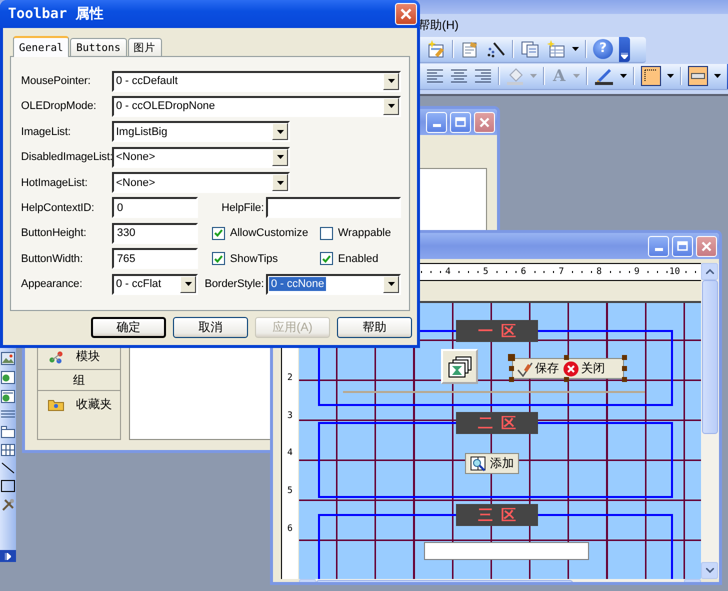 Image resolution: width=728 pixels, height=591 pixels. Describe the element at coordinates (55, 182) in the screenshot. I see `field-label: HotImageList:` at that location.